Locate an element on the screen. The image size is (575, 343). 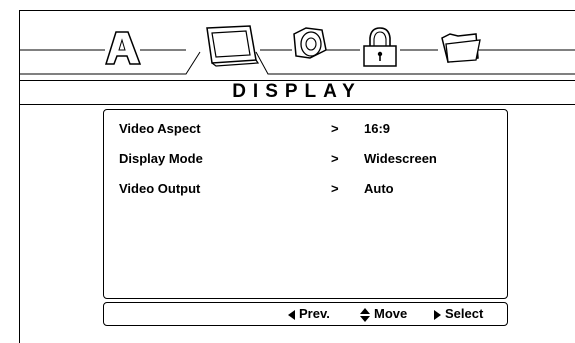
monitor-icon is located at coordinates (233, 46).